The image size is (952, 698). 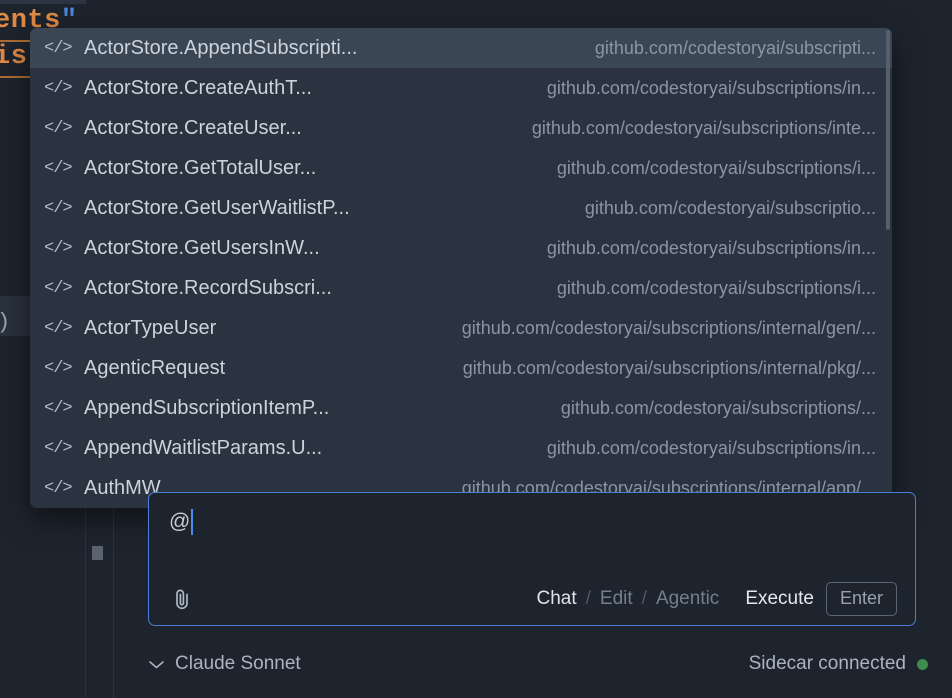 I want to click on status-indicator-dot, so click(x=922, y=664).